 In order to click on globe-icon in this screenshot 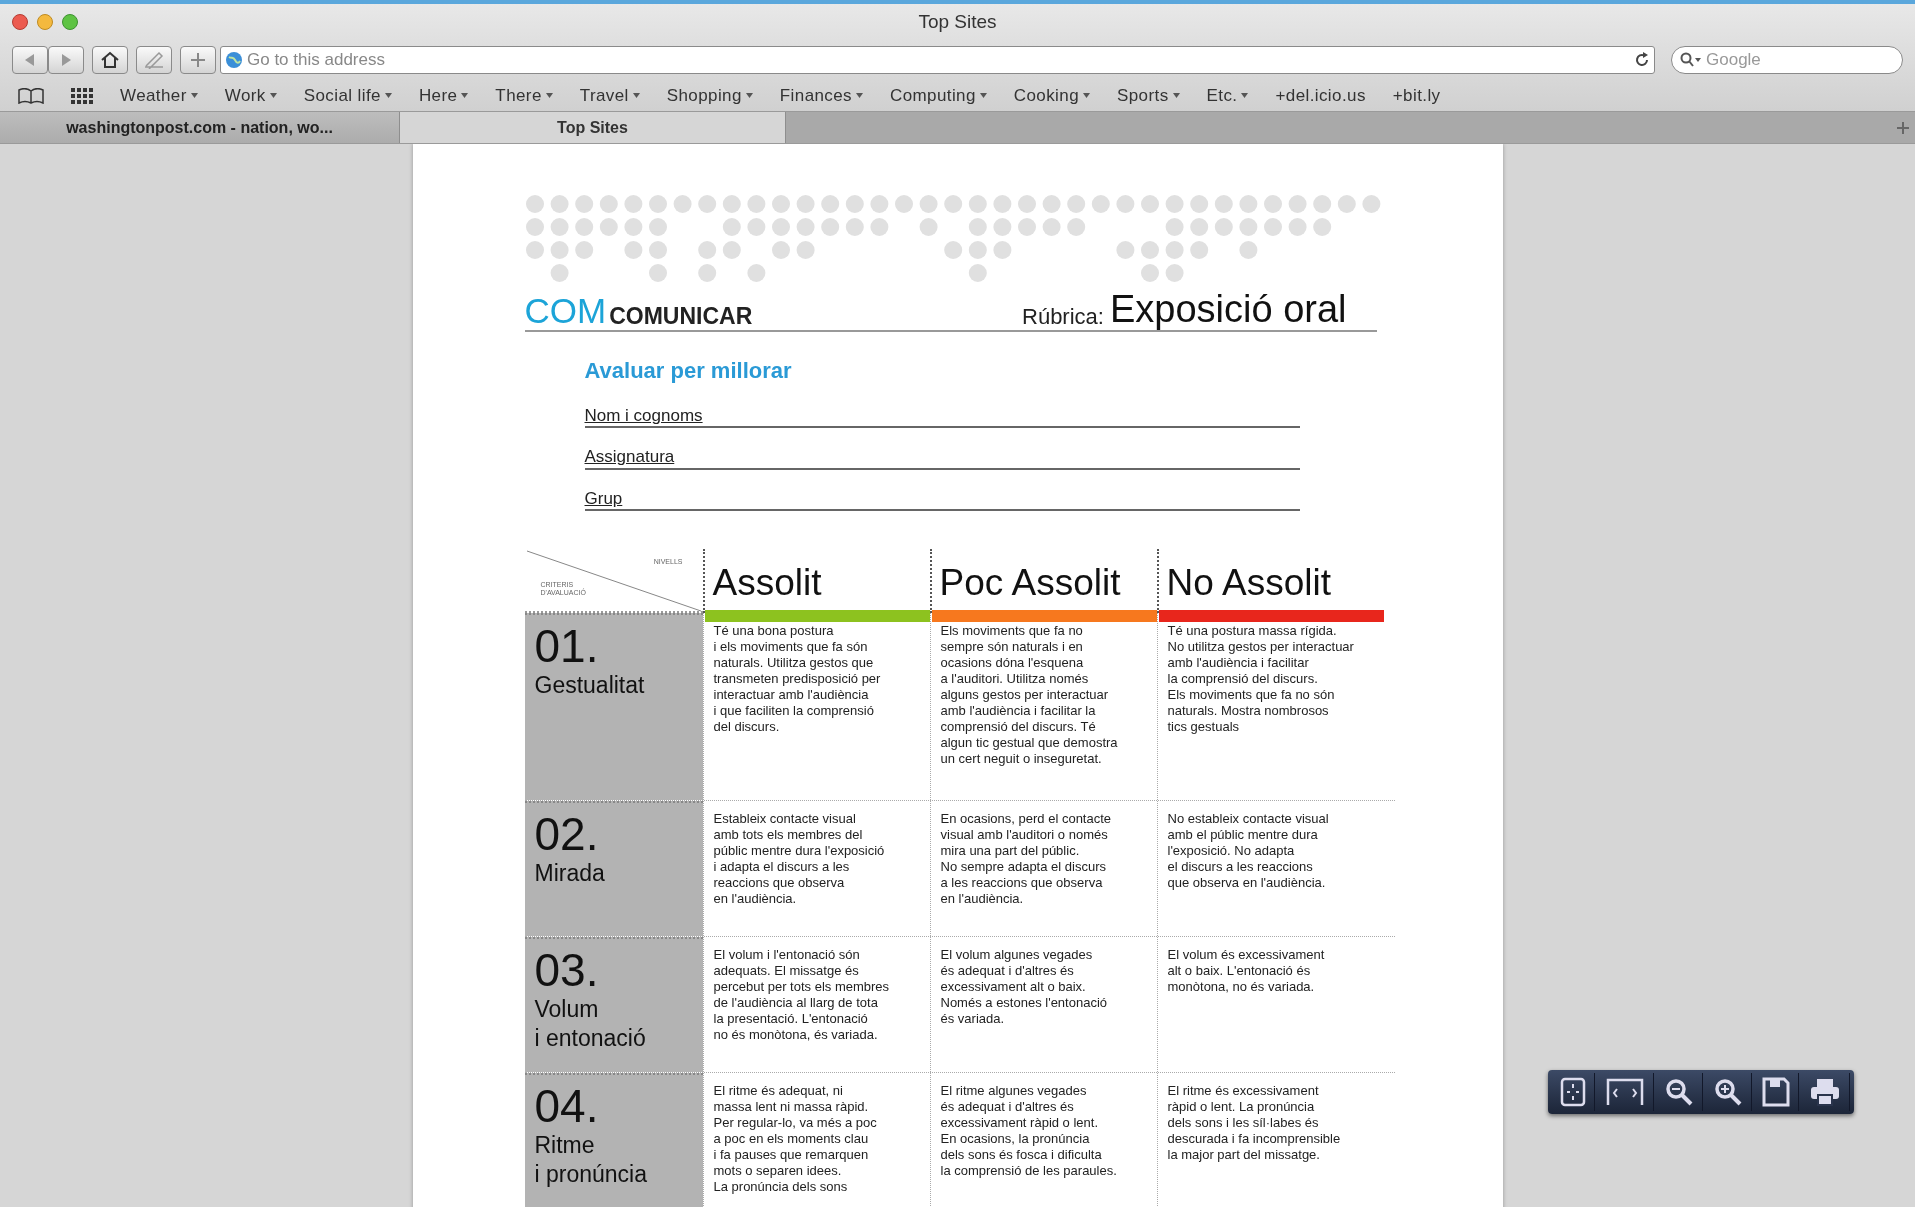, I will do `click(234, 60)`.